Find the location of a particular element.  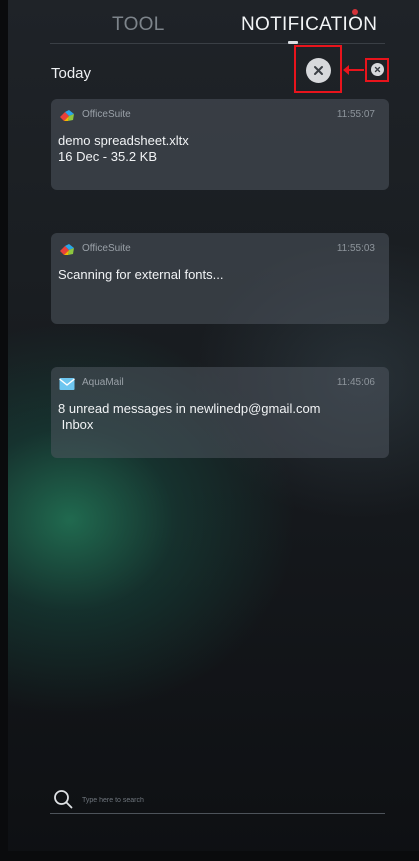

bottom-edge is located at coordinates (209, 856).